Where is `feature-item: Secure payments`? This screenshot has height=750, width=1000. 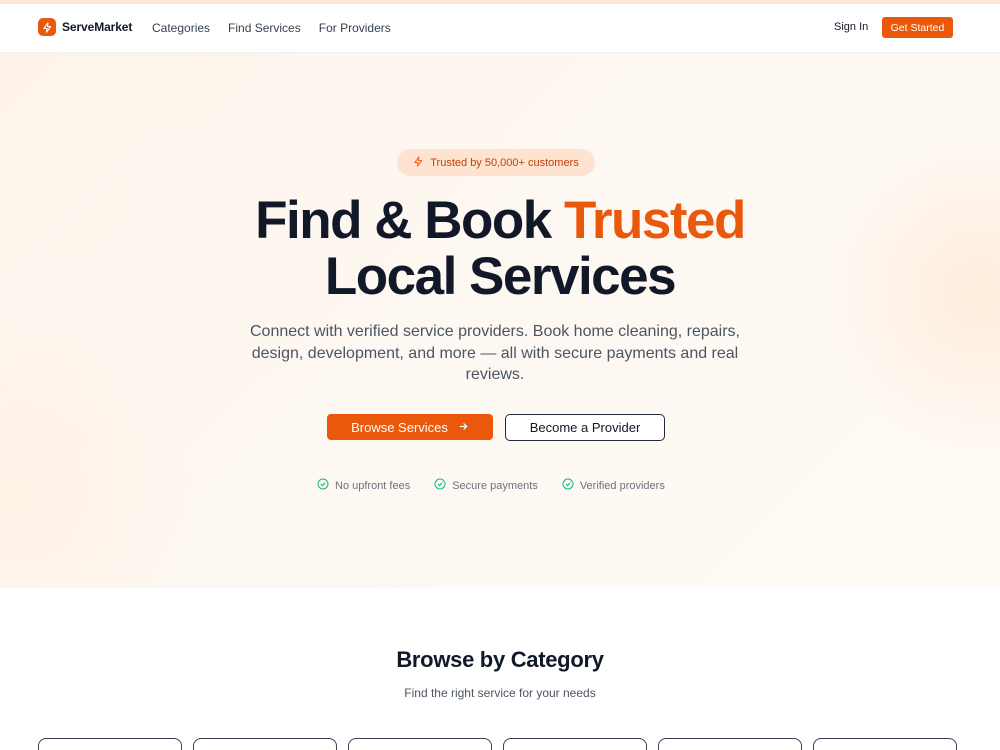 feature-item: Secure payments is located at coordinates (486, 485).